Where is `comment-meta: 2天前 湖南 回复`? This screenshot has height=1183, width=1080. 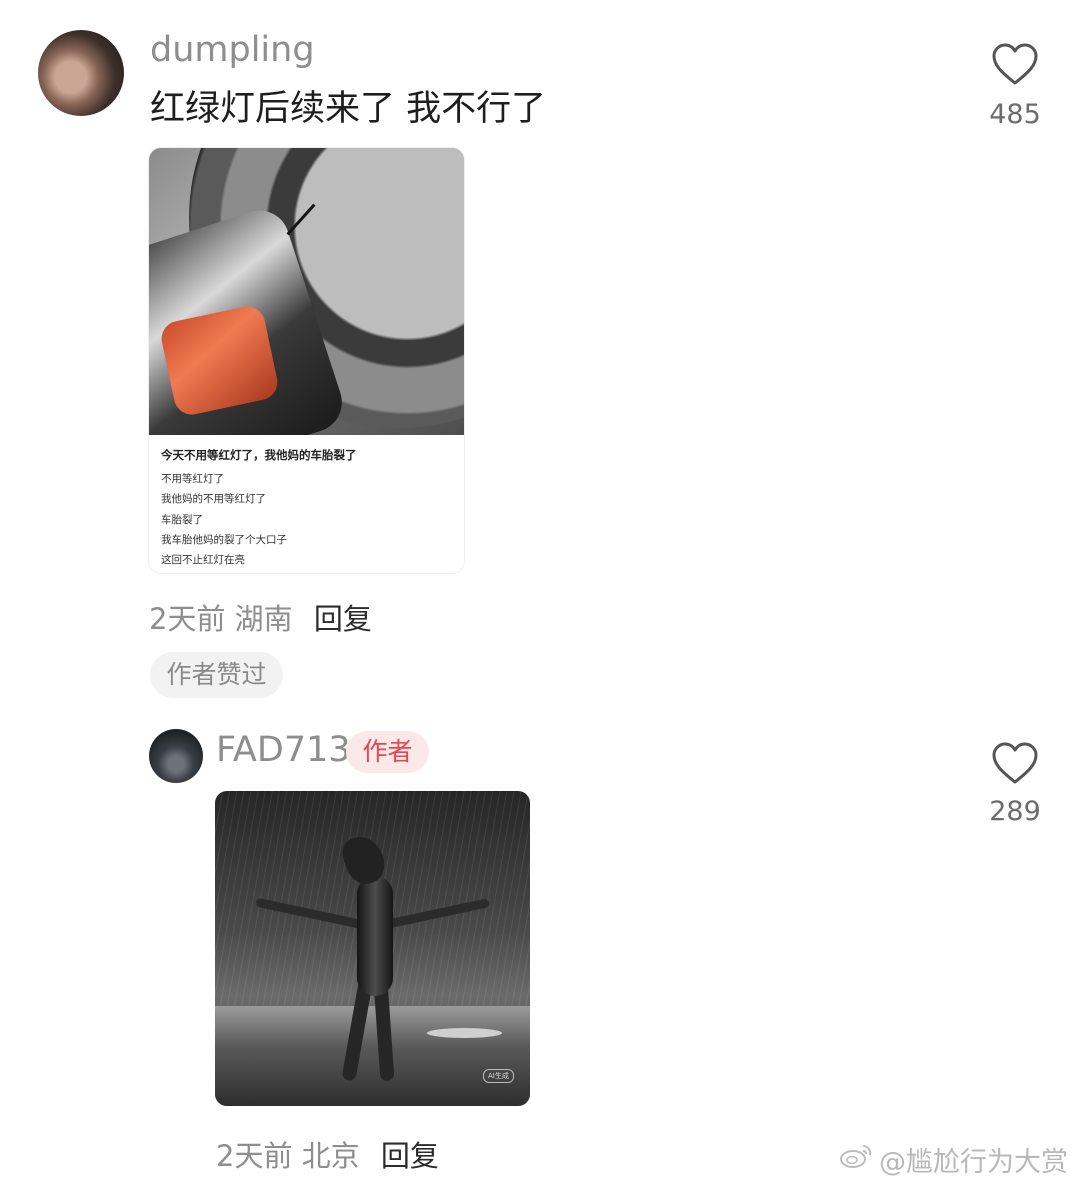
comment-meta: 2天前 湖南 回复 is located at coordinates (260, 617).